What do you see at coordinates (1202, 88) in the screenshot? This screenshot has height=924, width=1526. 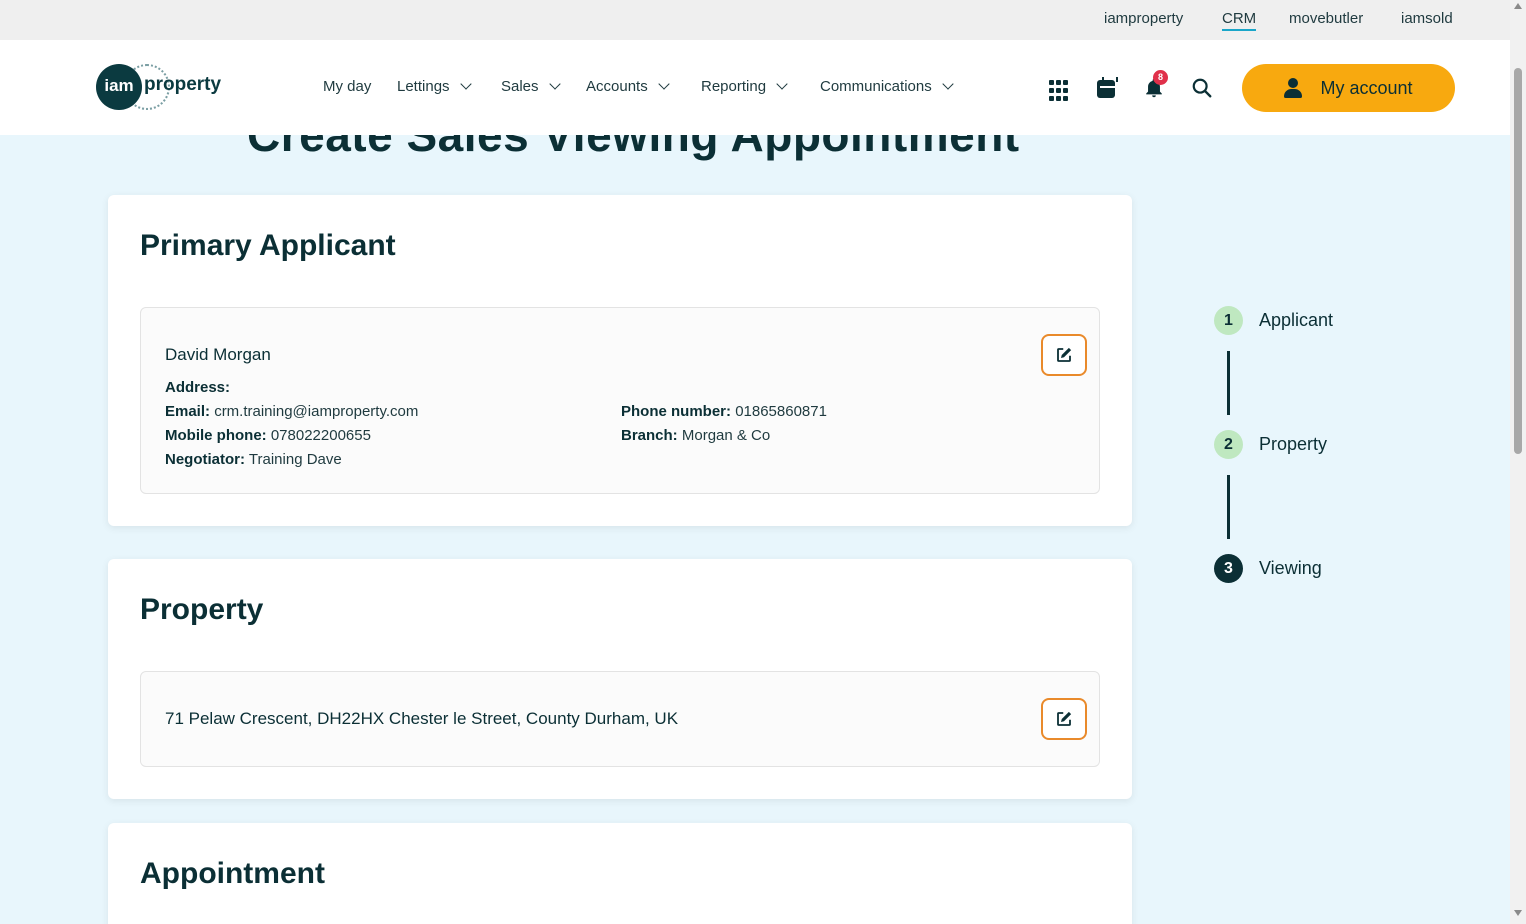 I see `search-icon` at bounding box center [1202, 88].